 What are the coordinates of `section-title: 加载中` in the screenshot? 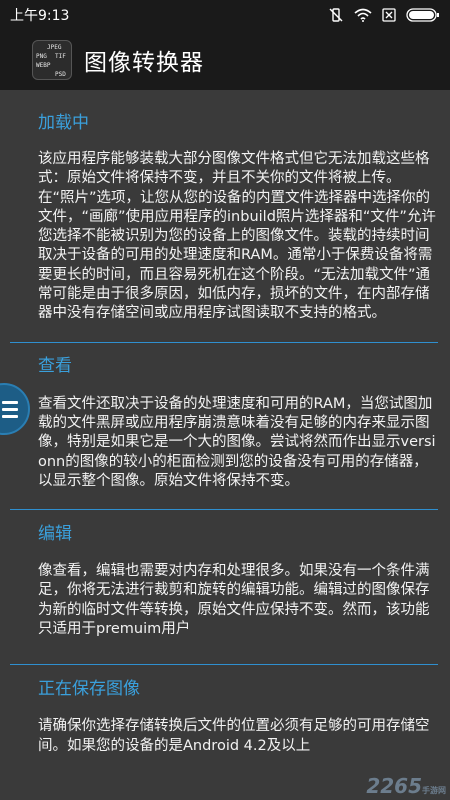 It's located at (63, 122).